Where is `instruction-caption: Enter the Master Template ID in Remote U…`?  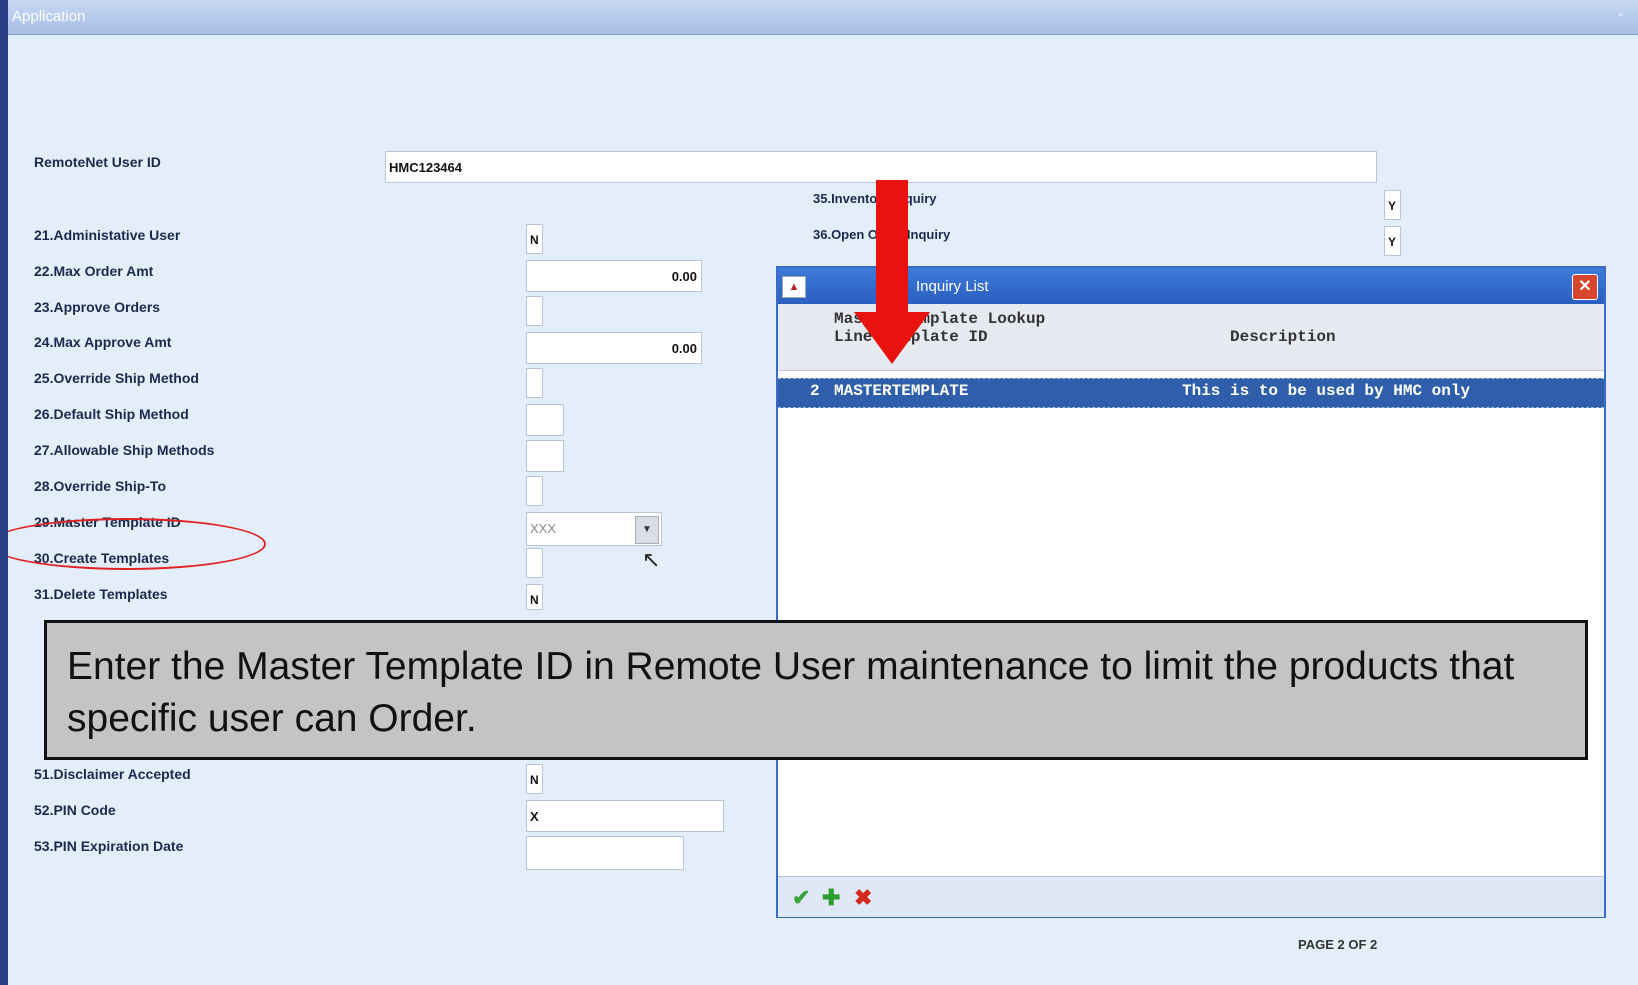
instruction-caption: Enter the Master Template ID in Remote U… is located at coordinates (816, 690).